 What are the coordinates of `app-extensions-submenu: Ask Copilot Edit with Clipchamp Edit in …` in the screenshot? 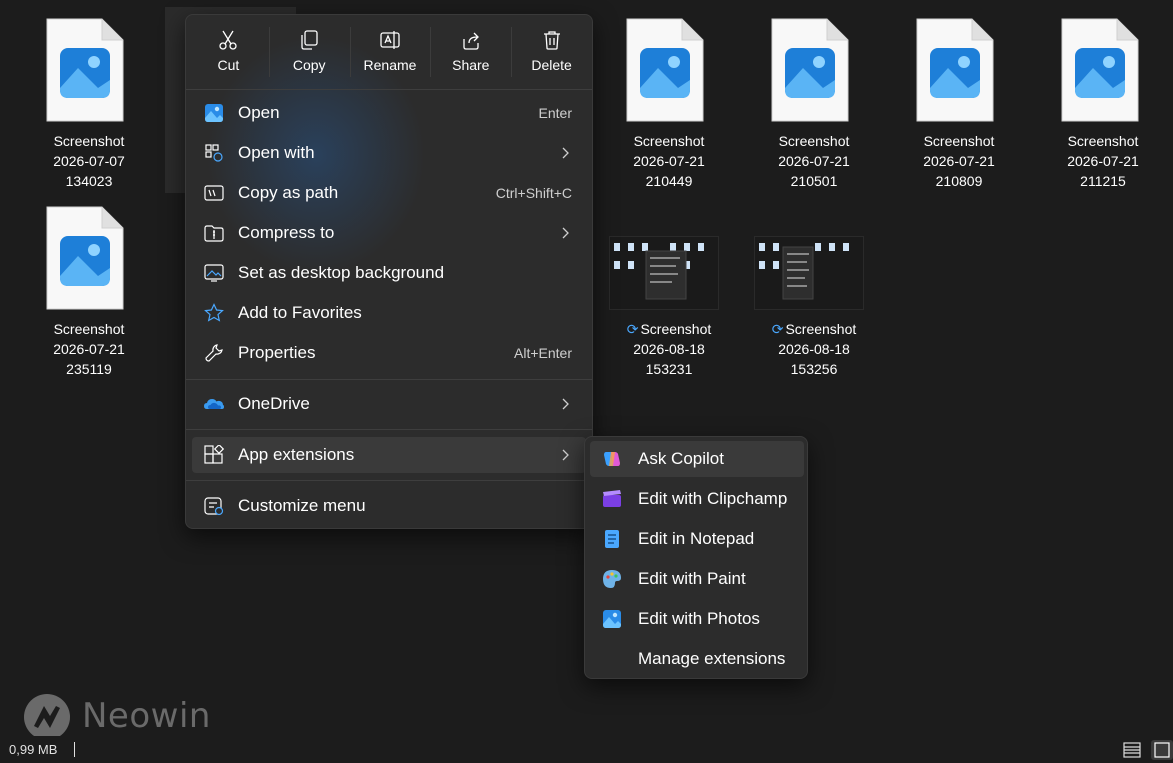 It's located at (696, 557).